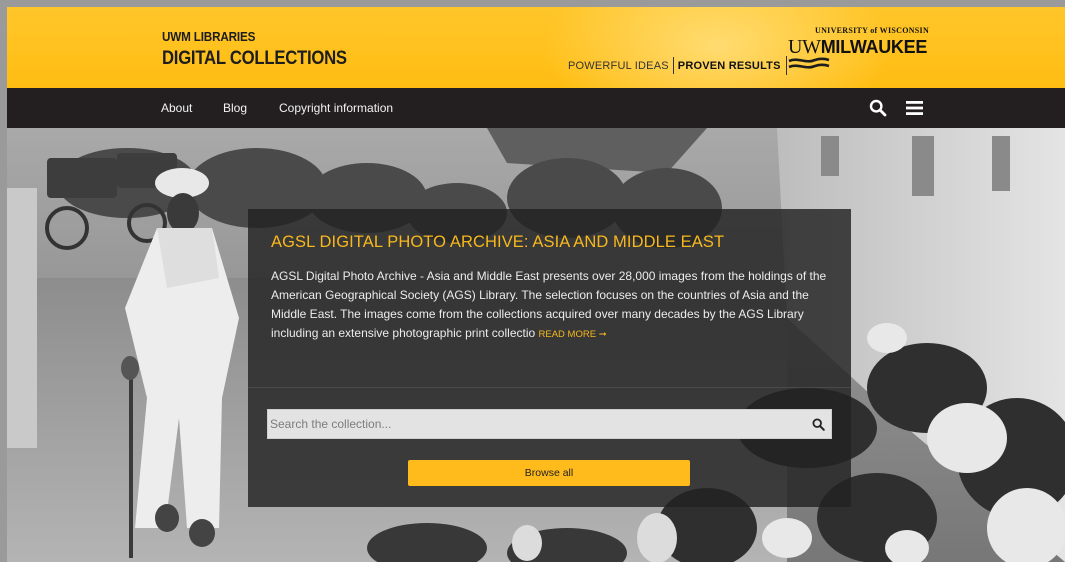  I want to click on logo-milwaukee-text: MILWAUKEE, so click(874, 47).